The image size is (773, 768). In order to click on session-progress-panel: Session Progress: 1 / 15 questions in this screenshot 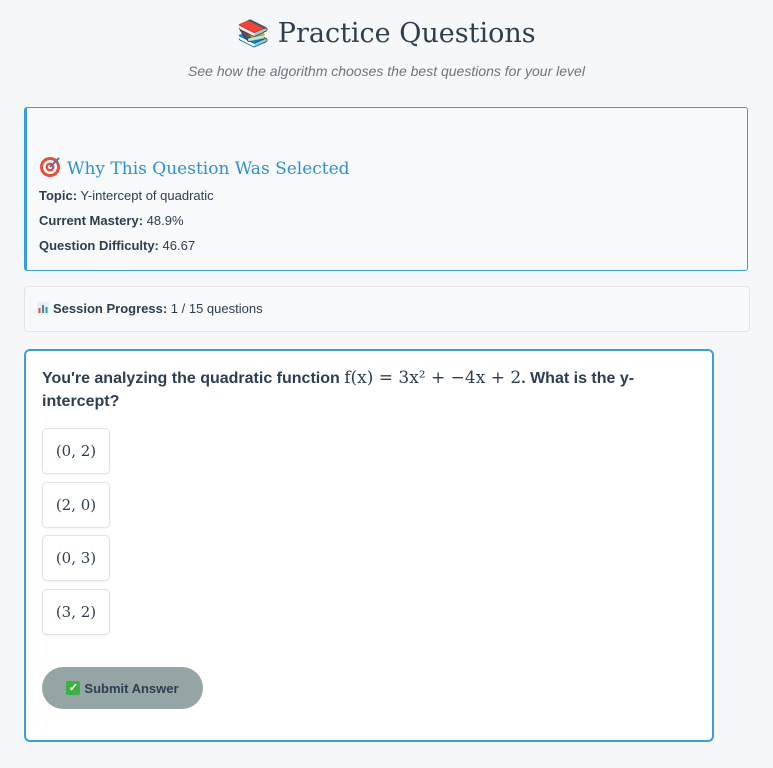, I will do `click(387, 309)`.